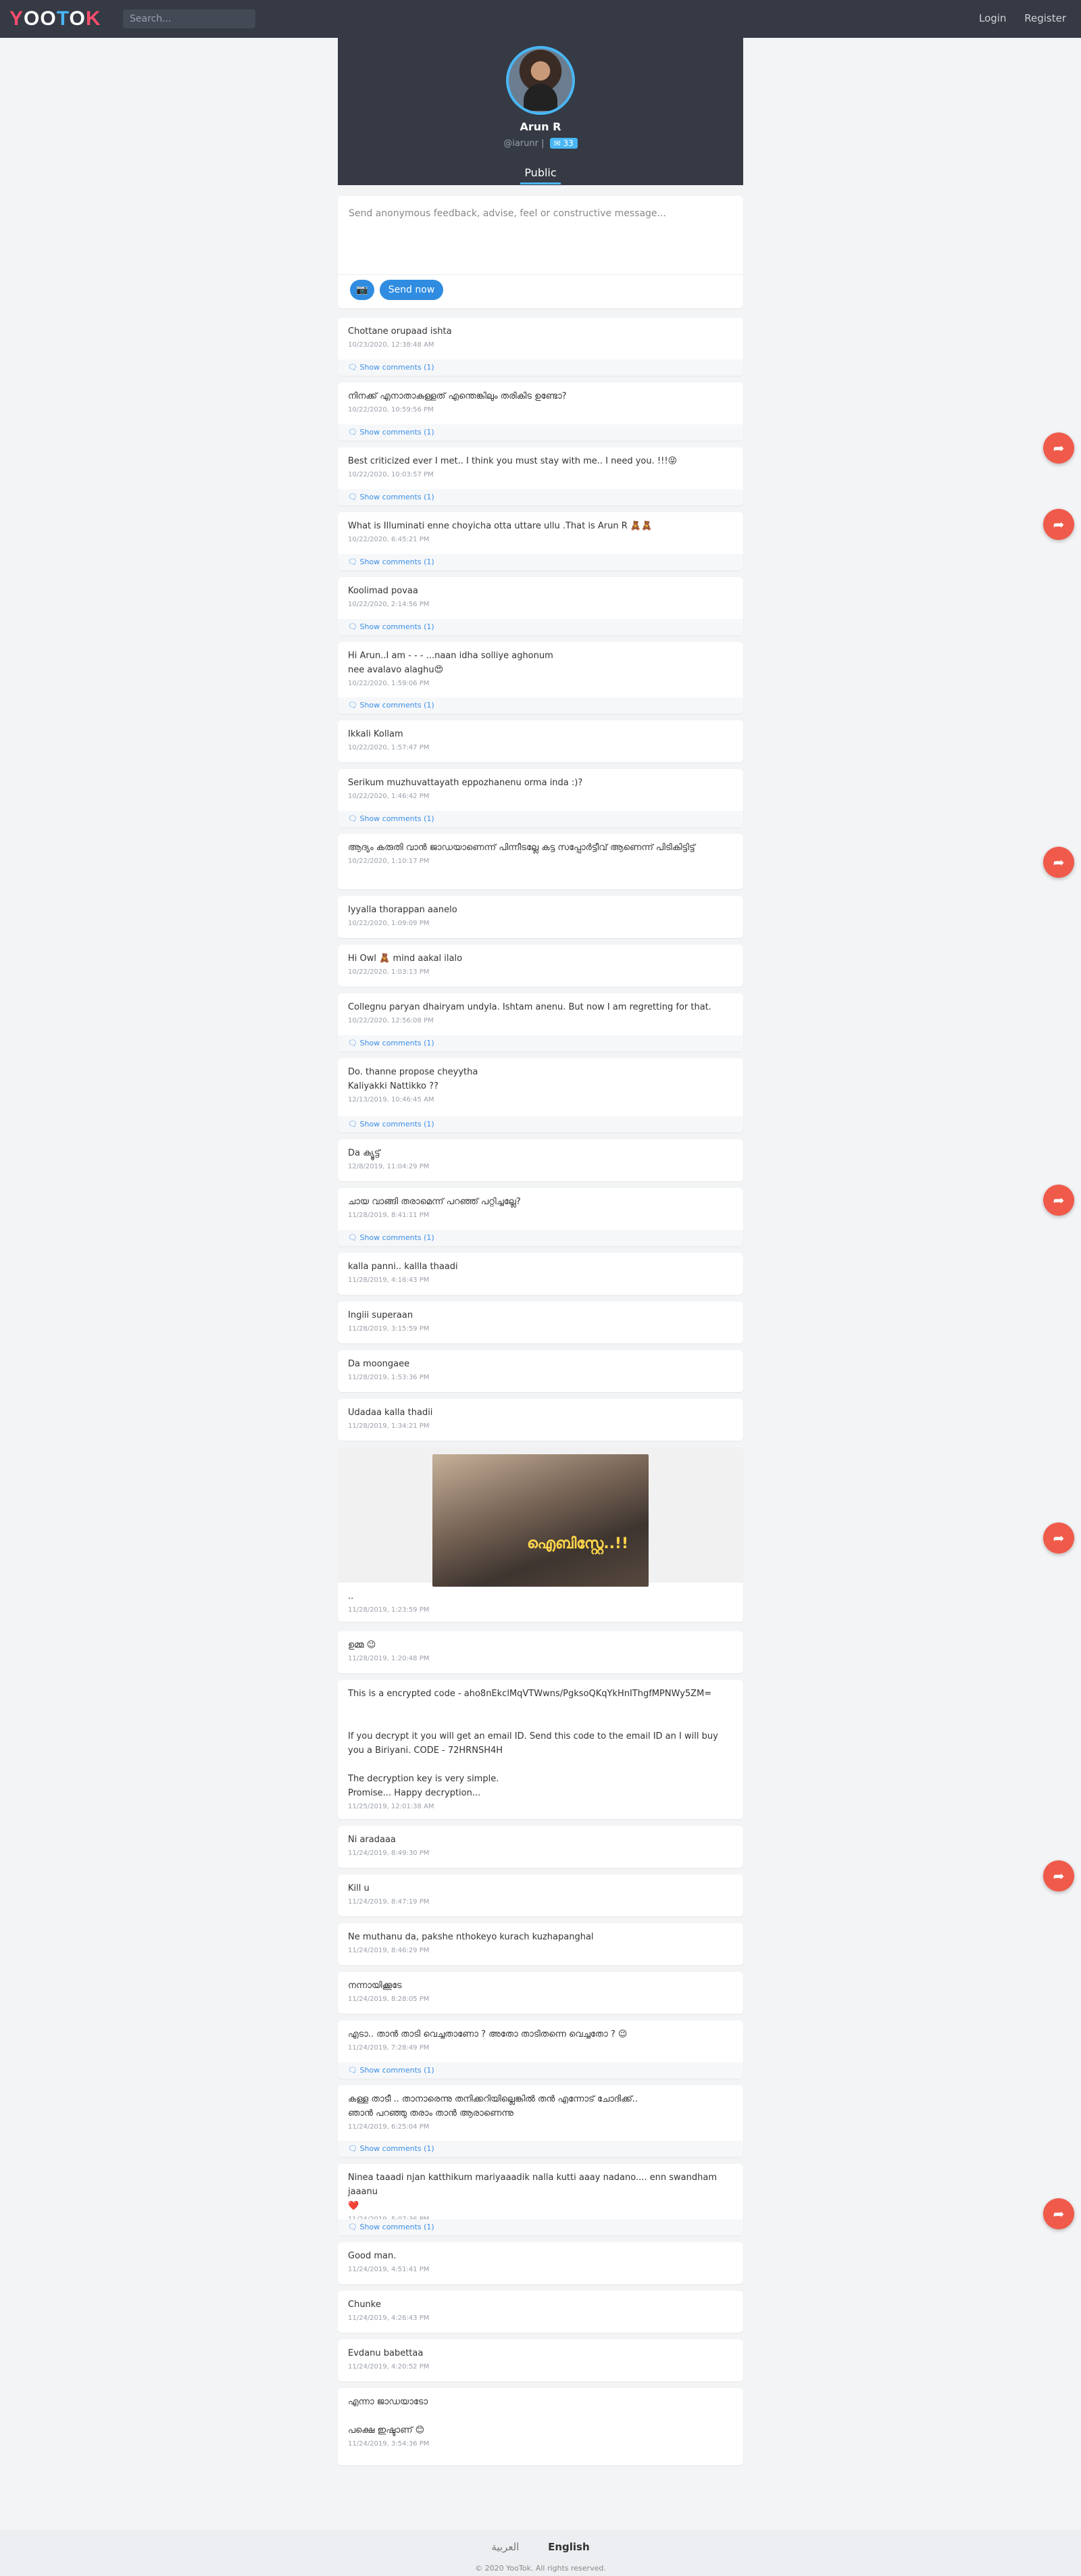 This screenshot has height=2576, width=1081. I want to click on message-timestamp: 11/24/2019, 7:28:49 PM, so click(389, 2048).